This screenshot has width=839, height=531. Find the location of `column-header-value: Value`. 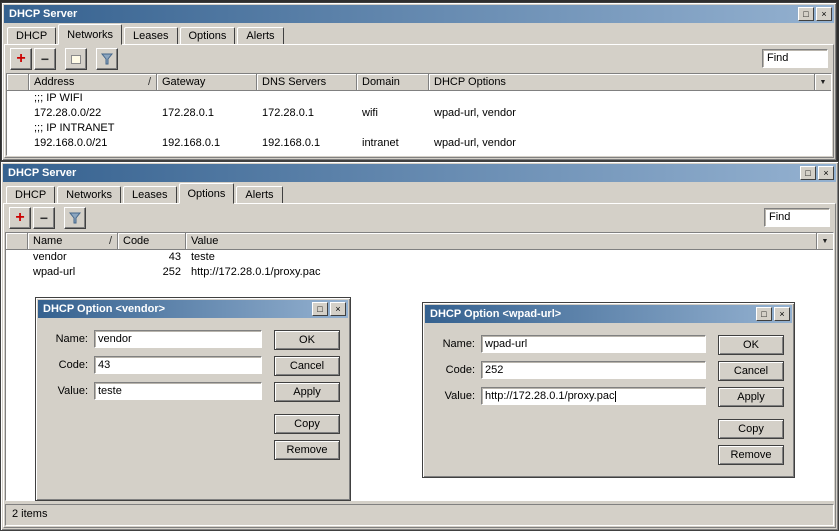

column-header-value: Value is located at coordinates (509, 241).